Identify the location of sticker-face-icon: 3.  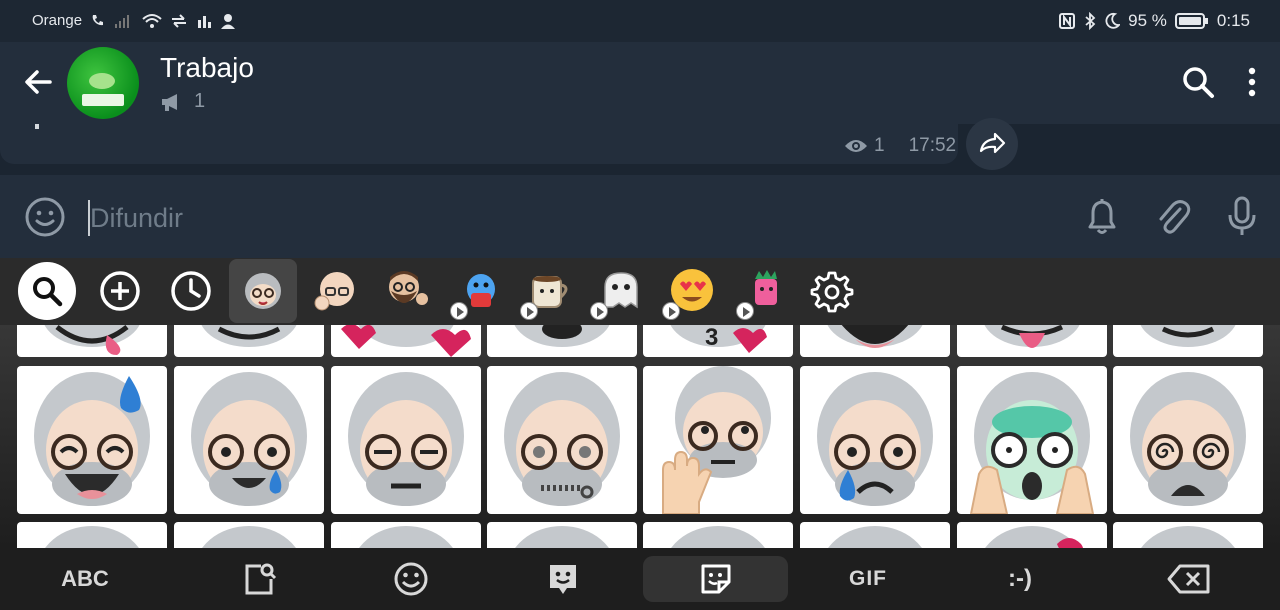
(718, 339).